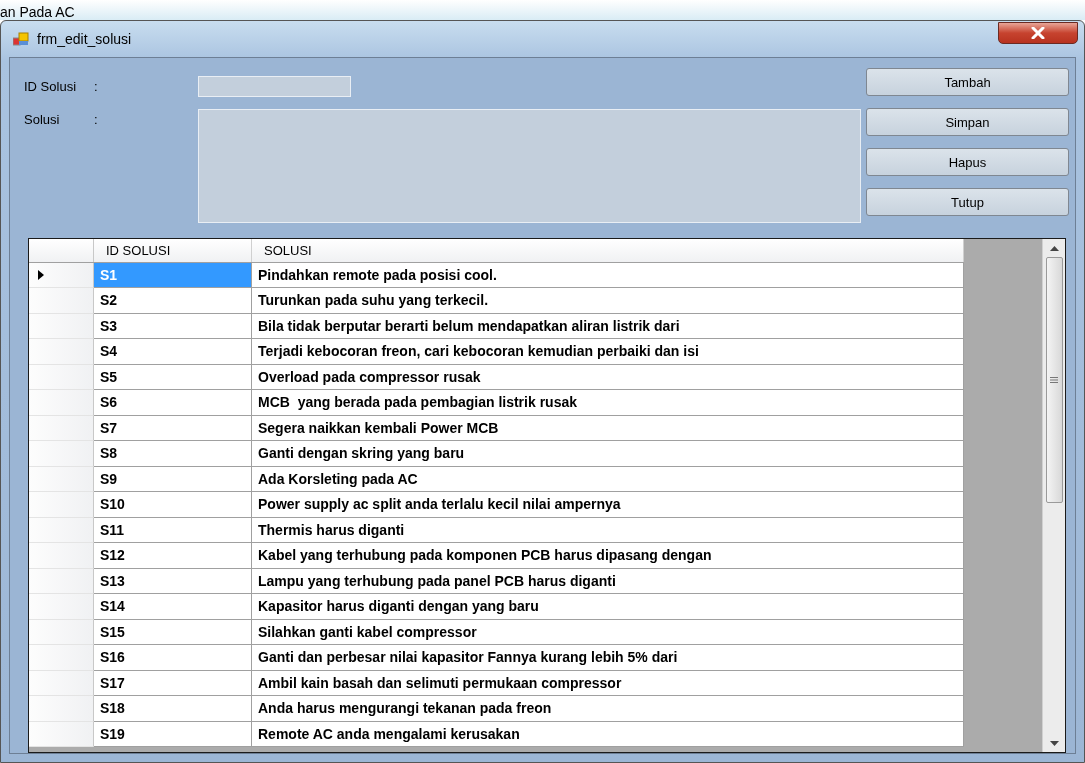 This screenshot has height=763, width=1085. What do you see at coordinates (173, 683) in the screenshot?
I see `table-cell: S17` at bounding box center [173, 683].